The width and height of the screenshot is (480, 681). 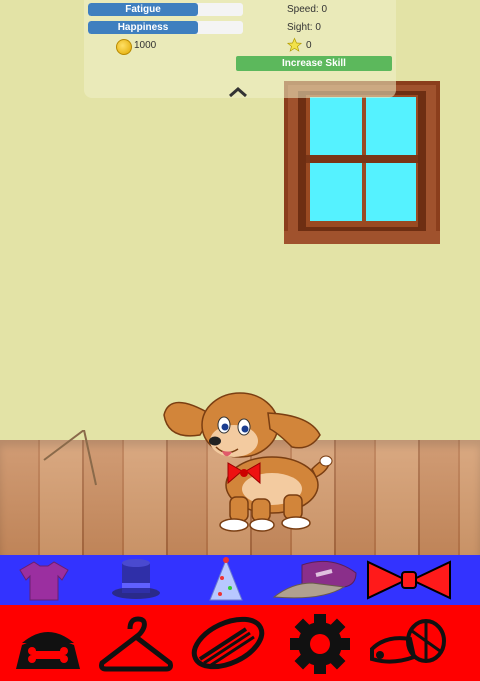 What do you see at coordinates (228, 644) in the screenshot?
I see `brush-icon` at bounding box center [228, 644].